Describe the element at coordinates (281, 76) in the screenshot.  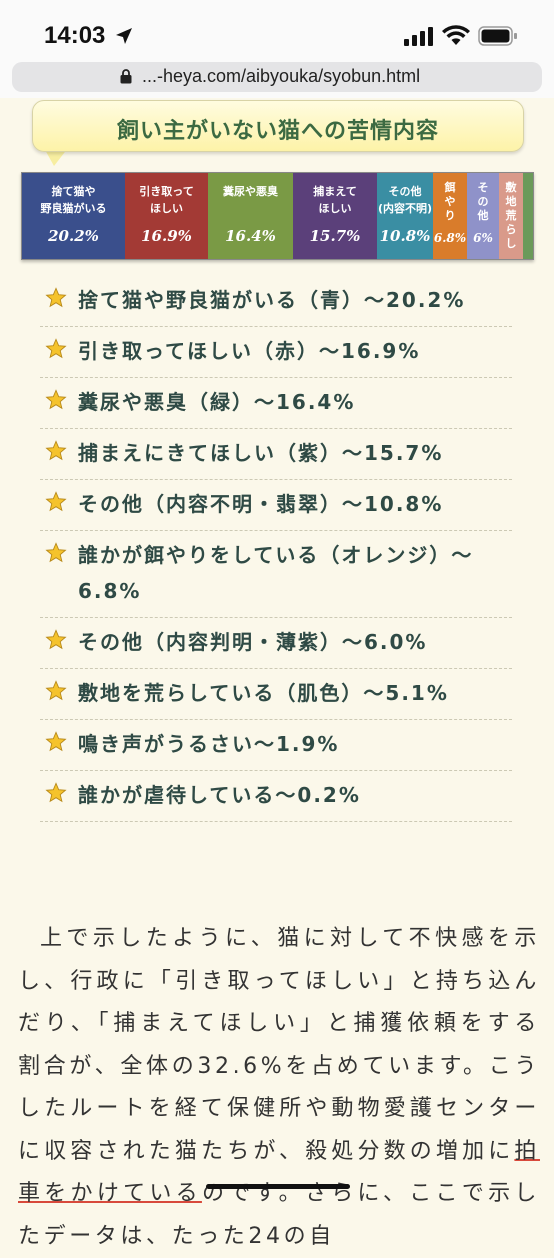
I see `url-text: ...-heya.com/aibyouka/syobun.html` at that location.